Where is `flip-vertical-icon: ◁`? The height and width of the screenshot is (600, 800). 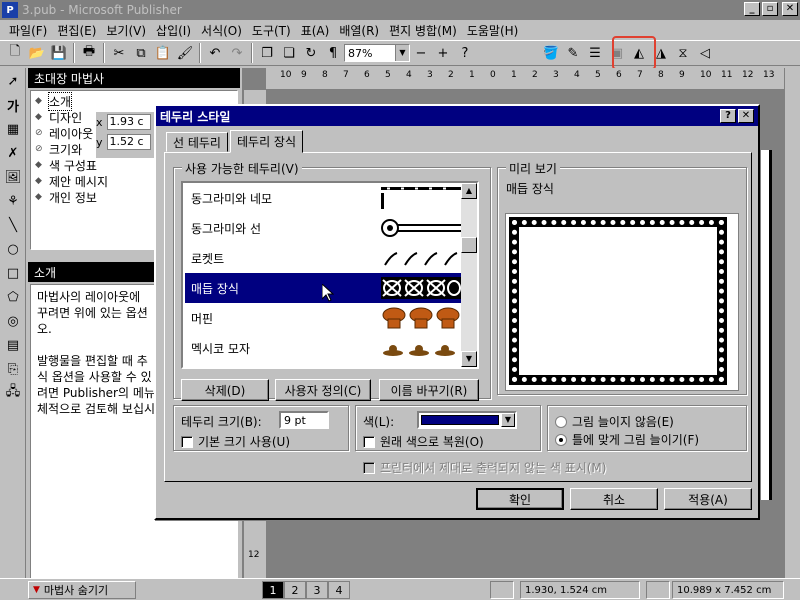 flip-vertical-icon: ◁ is located at coordinates (705, 53).